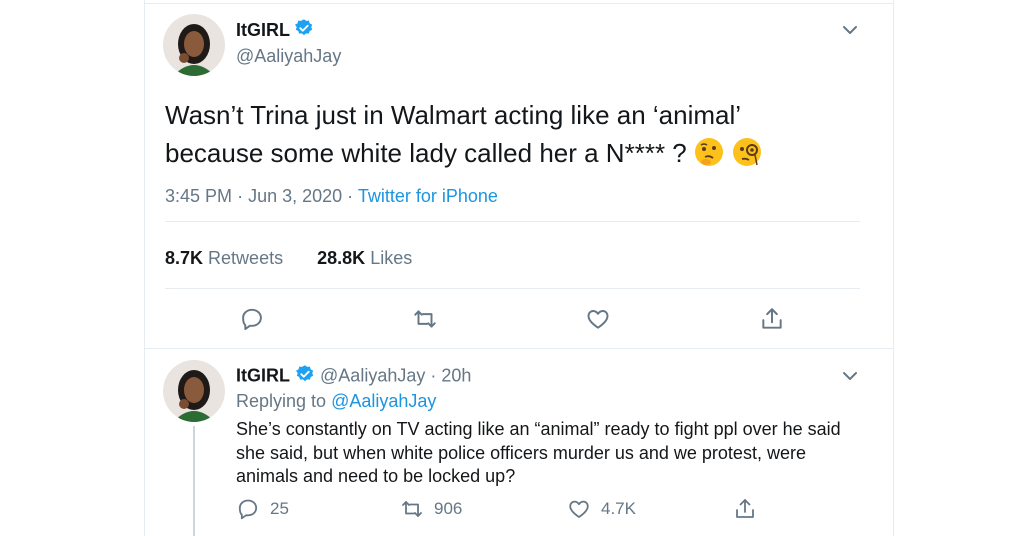 This screenshot has width=1024, height=536. I want to click on likes-stat: 28.8K Likes, so click(364, 258).